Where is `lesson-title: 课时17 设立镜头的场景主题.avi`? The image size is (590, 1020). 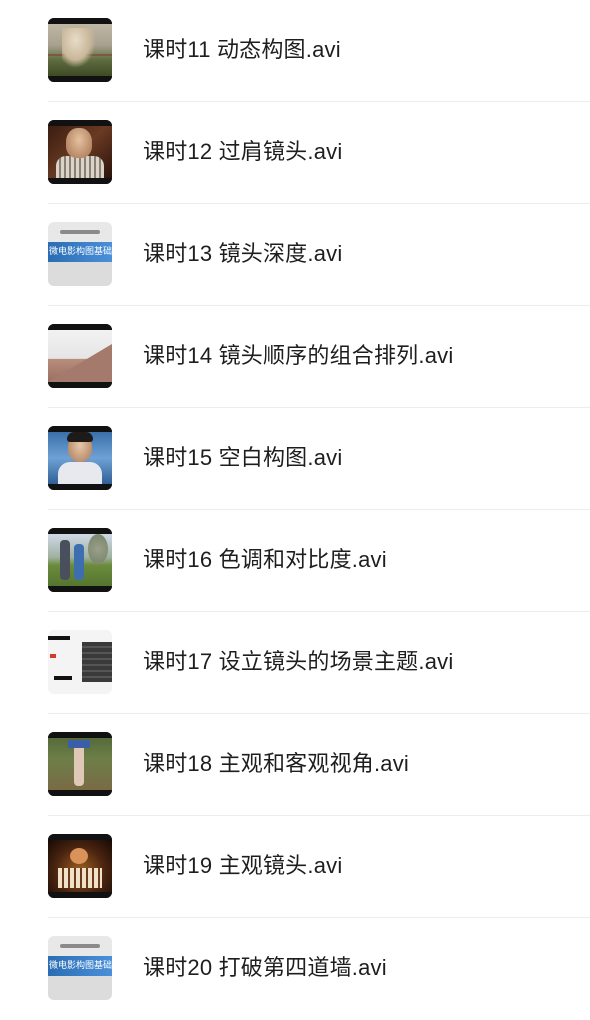
lesson-title: 课时17 设立镜头的场景主题.avi is located at coordinates (298, 662).